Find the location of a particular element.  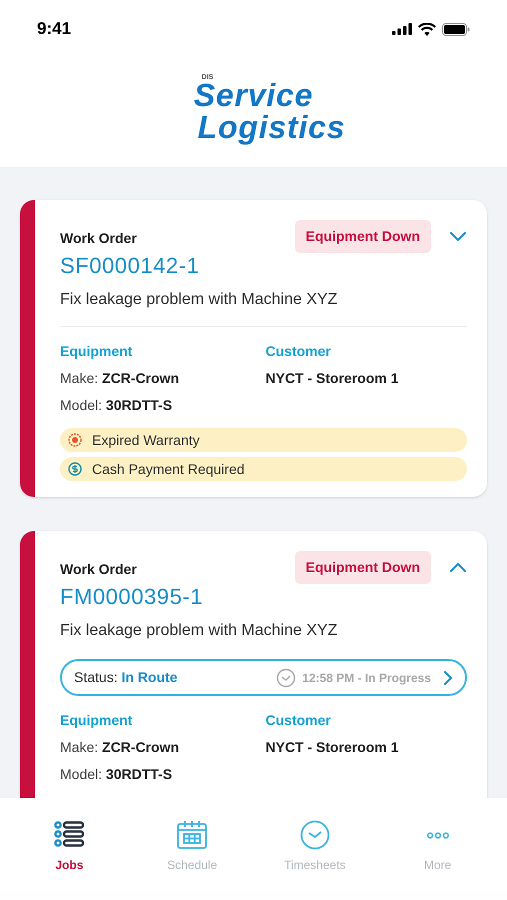

status-bar: Status: In Route 12:58 PM - In Progress is located at coordinates (263, 677).